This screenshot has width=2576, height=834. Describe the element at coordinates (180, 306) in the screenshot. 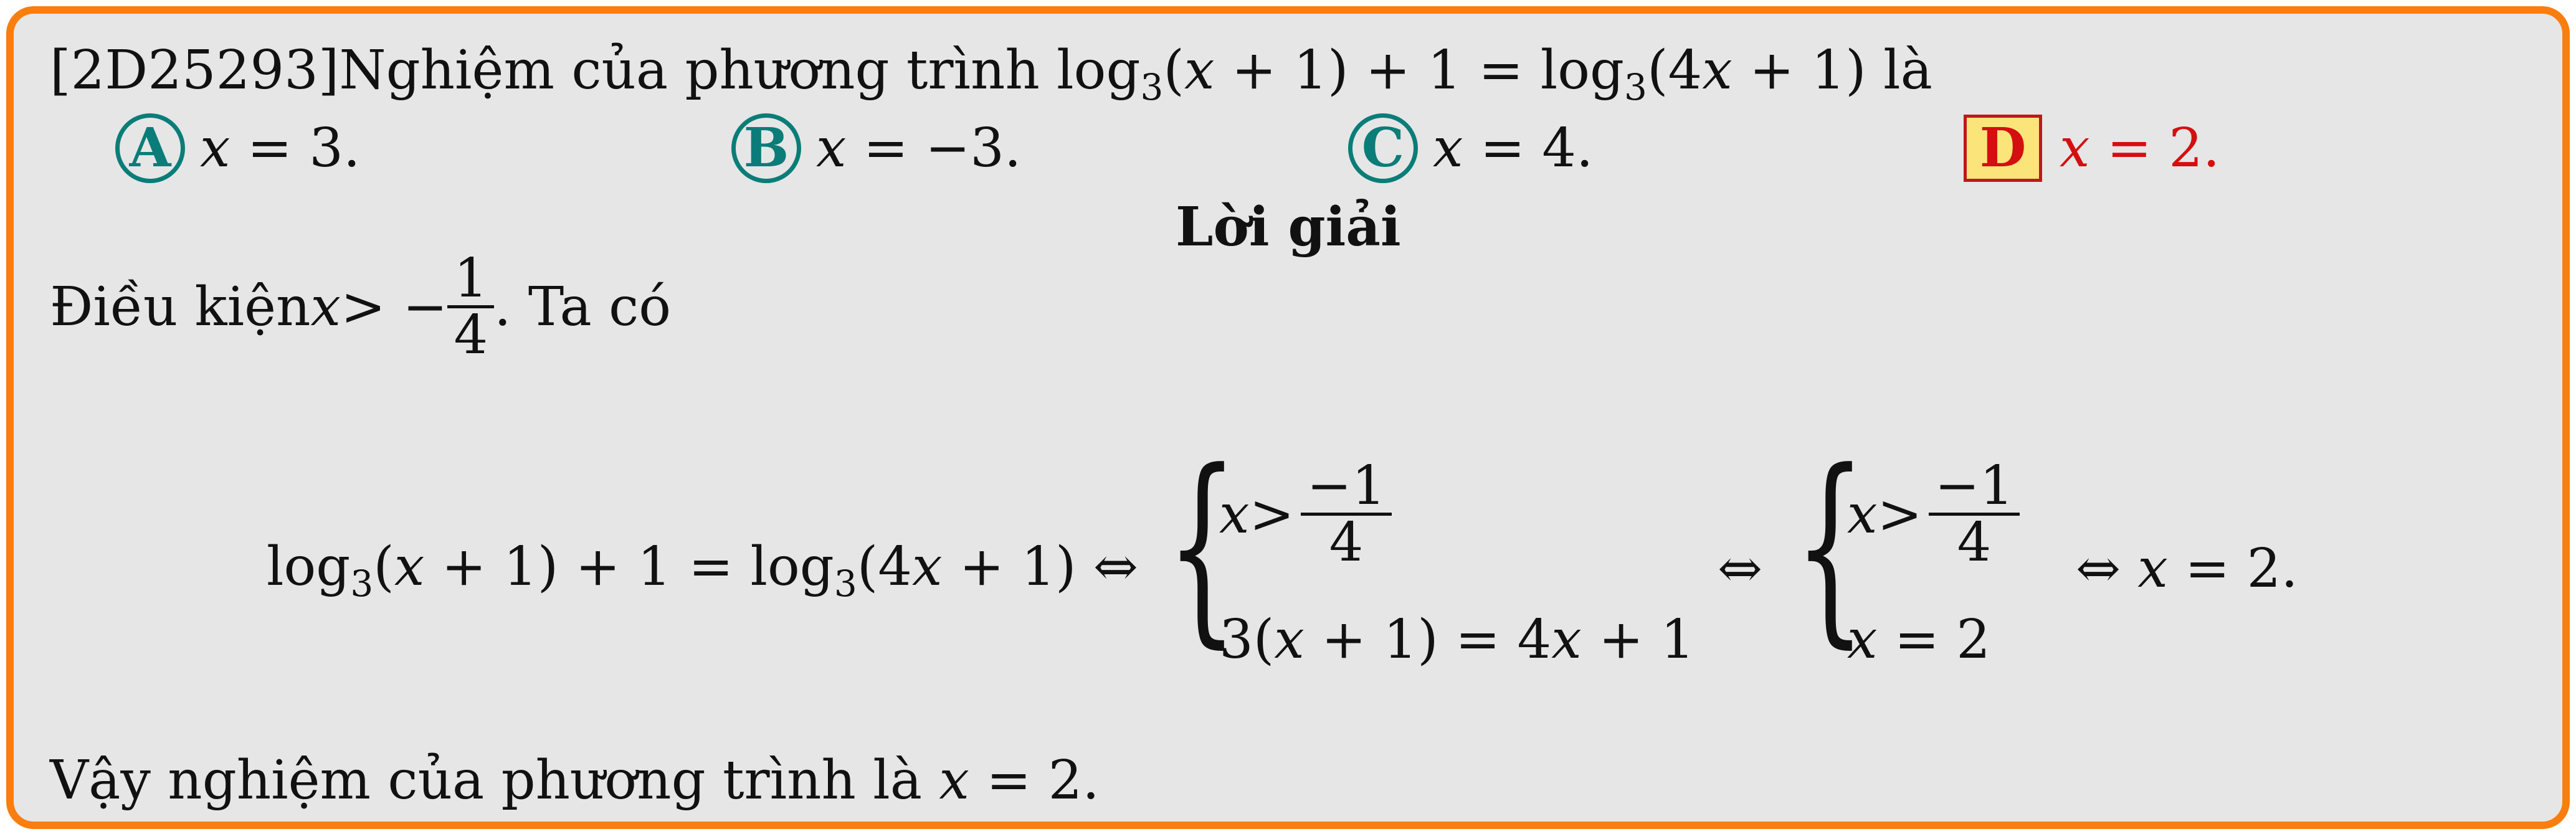

I see `condition-prefix: Điều kiện` at that location.